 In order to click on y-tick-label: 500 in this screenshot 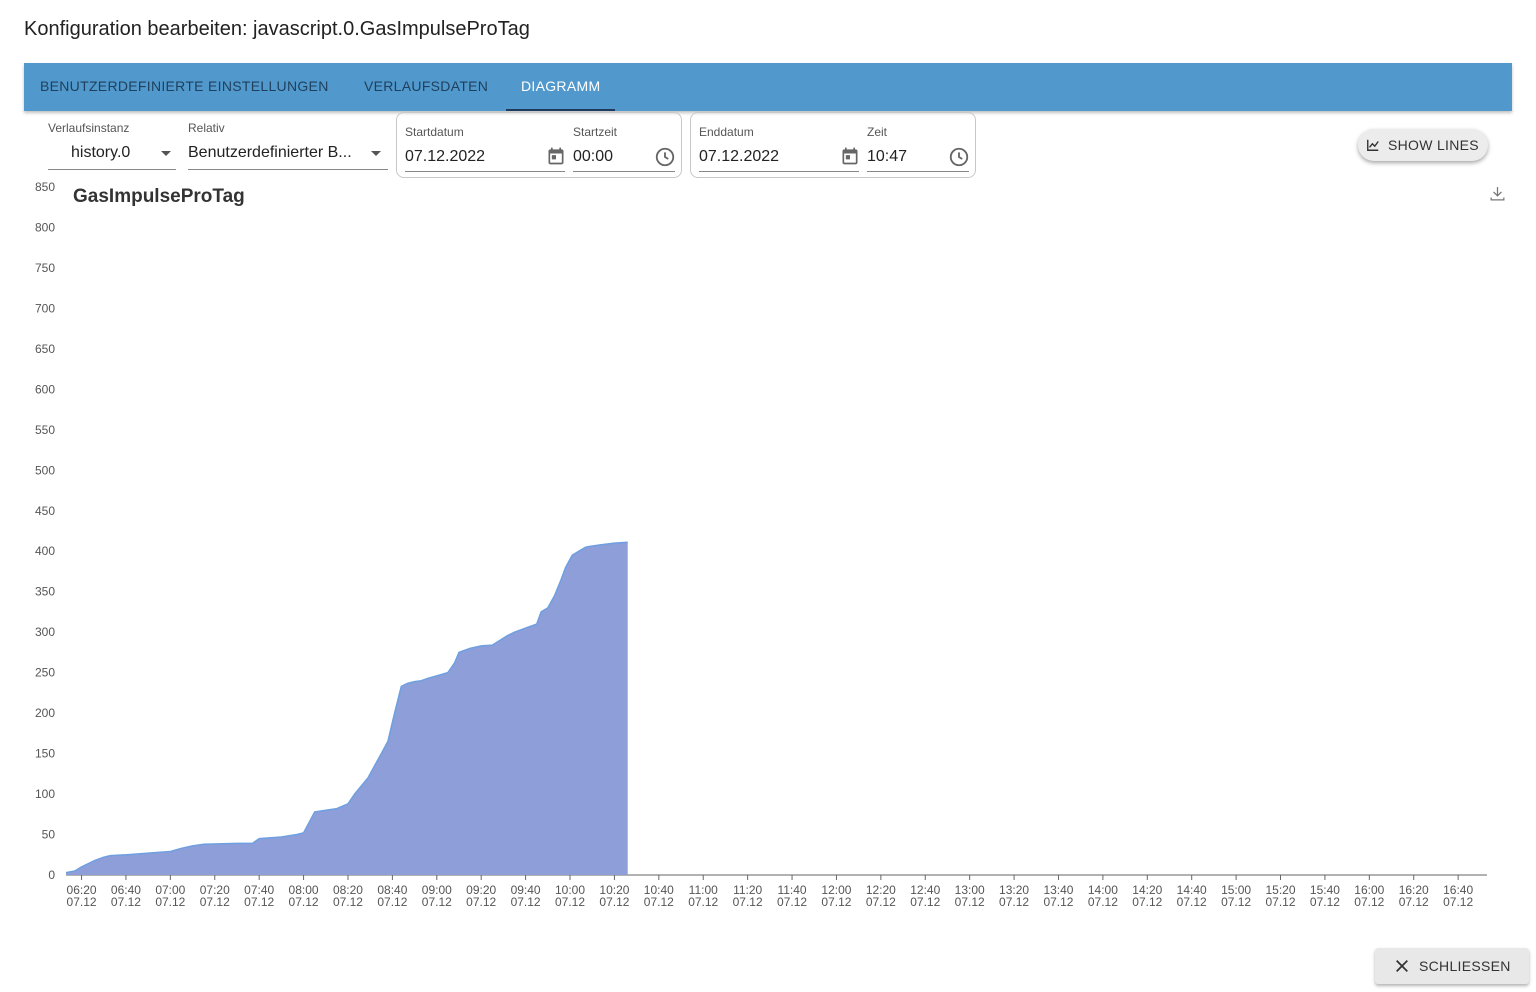, I will do `click(45, 470)`.